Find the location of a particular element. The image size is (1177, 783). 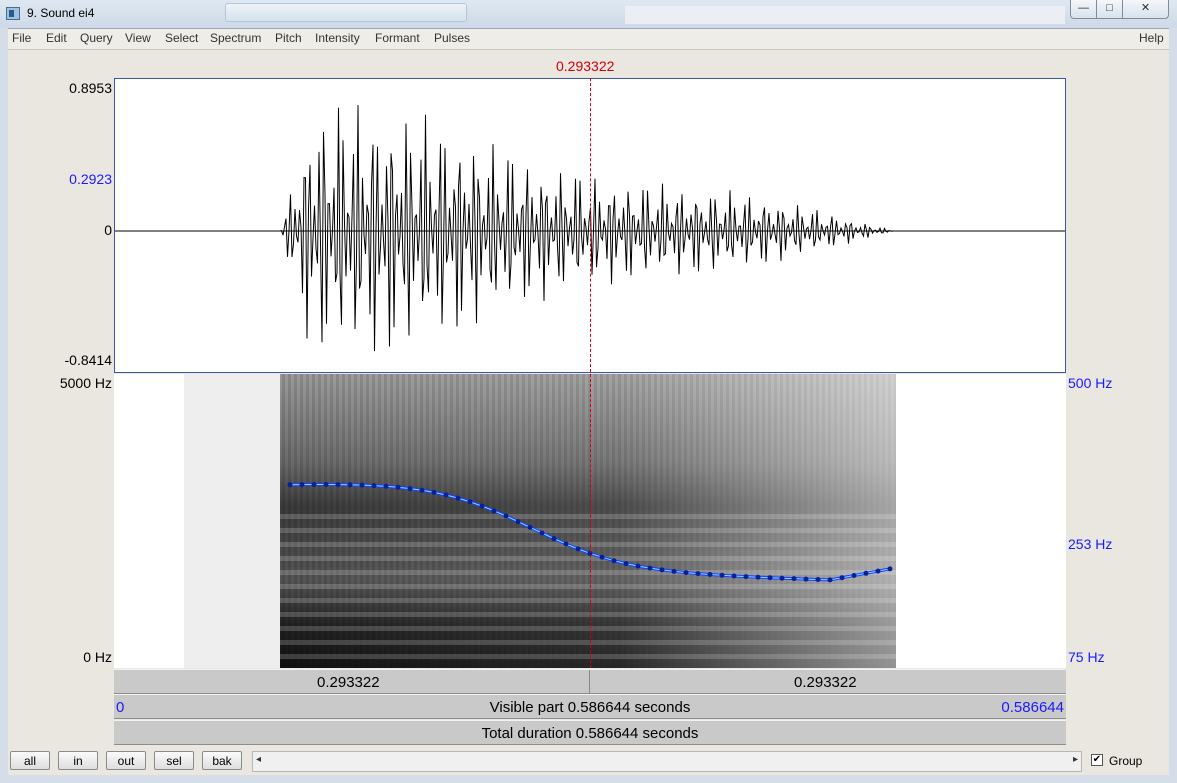

pitch-mid-label: 253 Hz is located at coordinates (1090, 544).